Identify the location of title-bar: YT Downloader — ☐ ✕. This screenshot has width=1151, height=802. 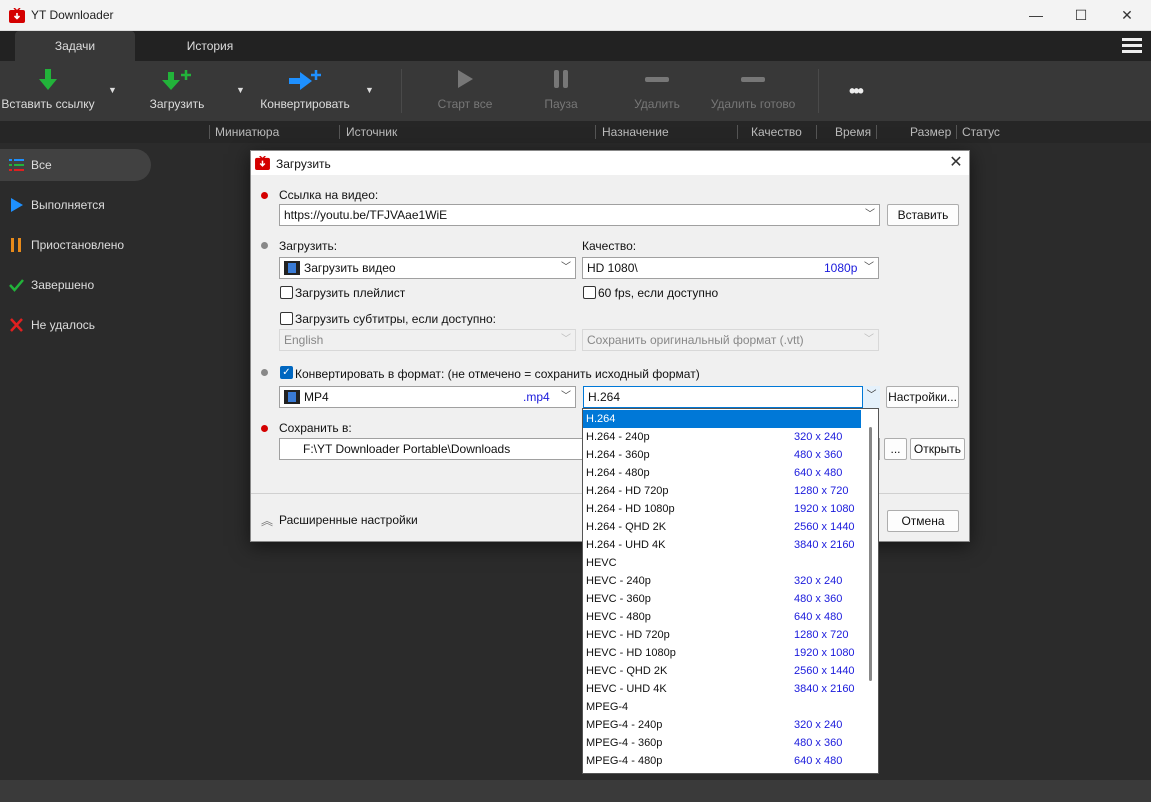
(575, 15).